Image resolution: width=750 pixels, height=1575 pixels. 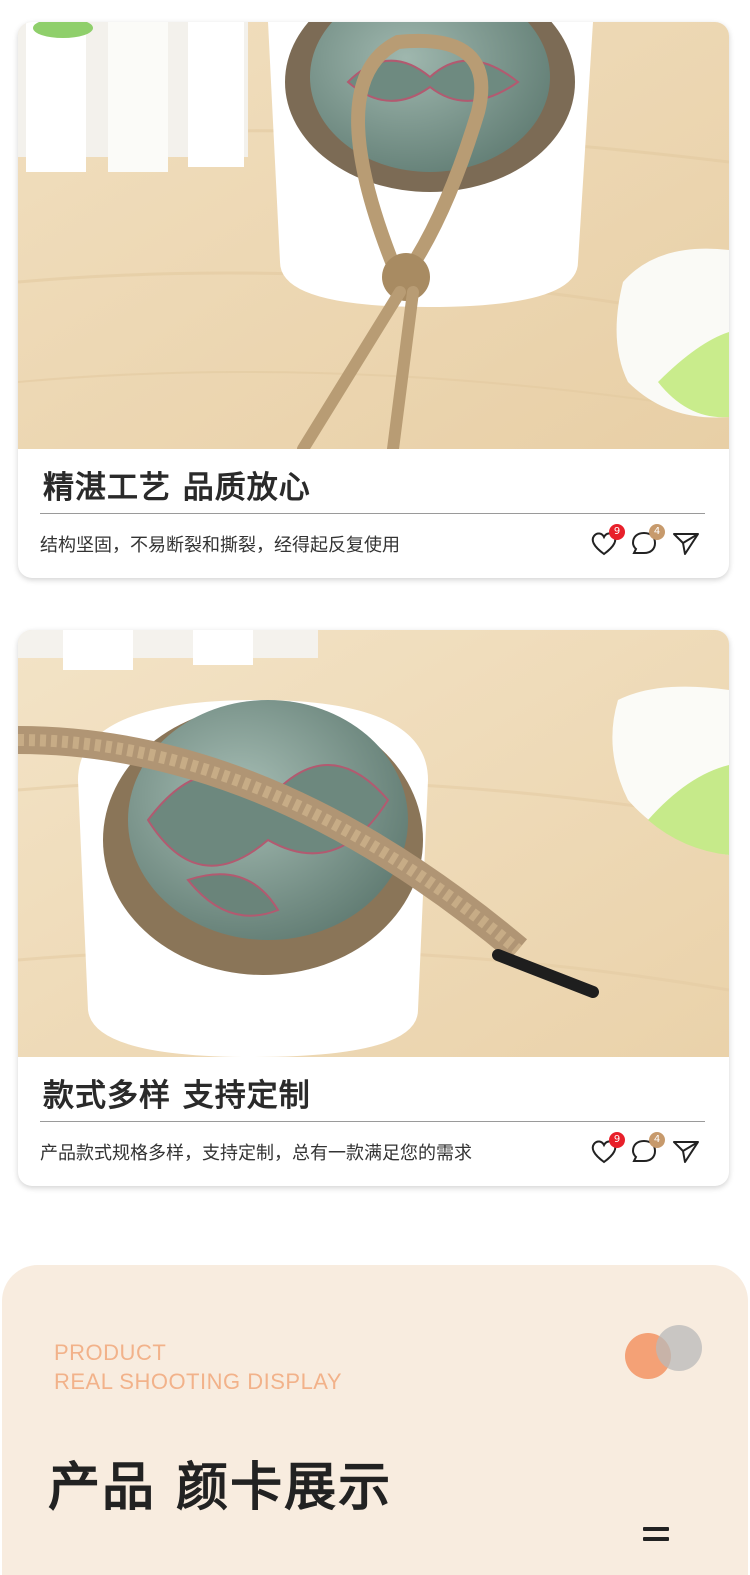 I want to click on card-description: 产品款式规格多样，支持定制，总有一款满足您的需求, so click(x=256, y=1153).